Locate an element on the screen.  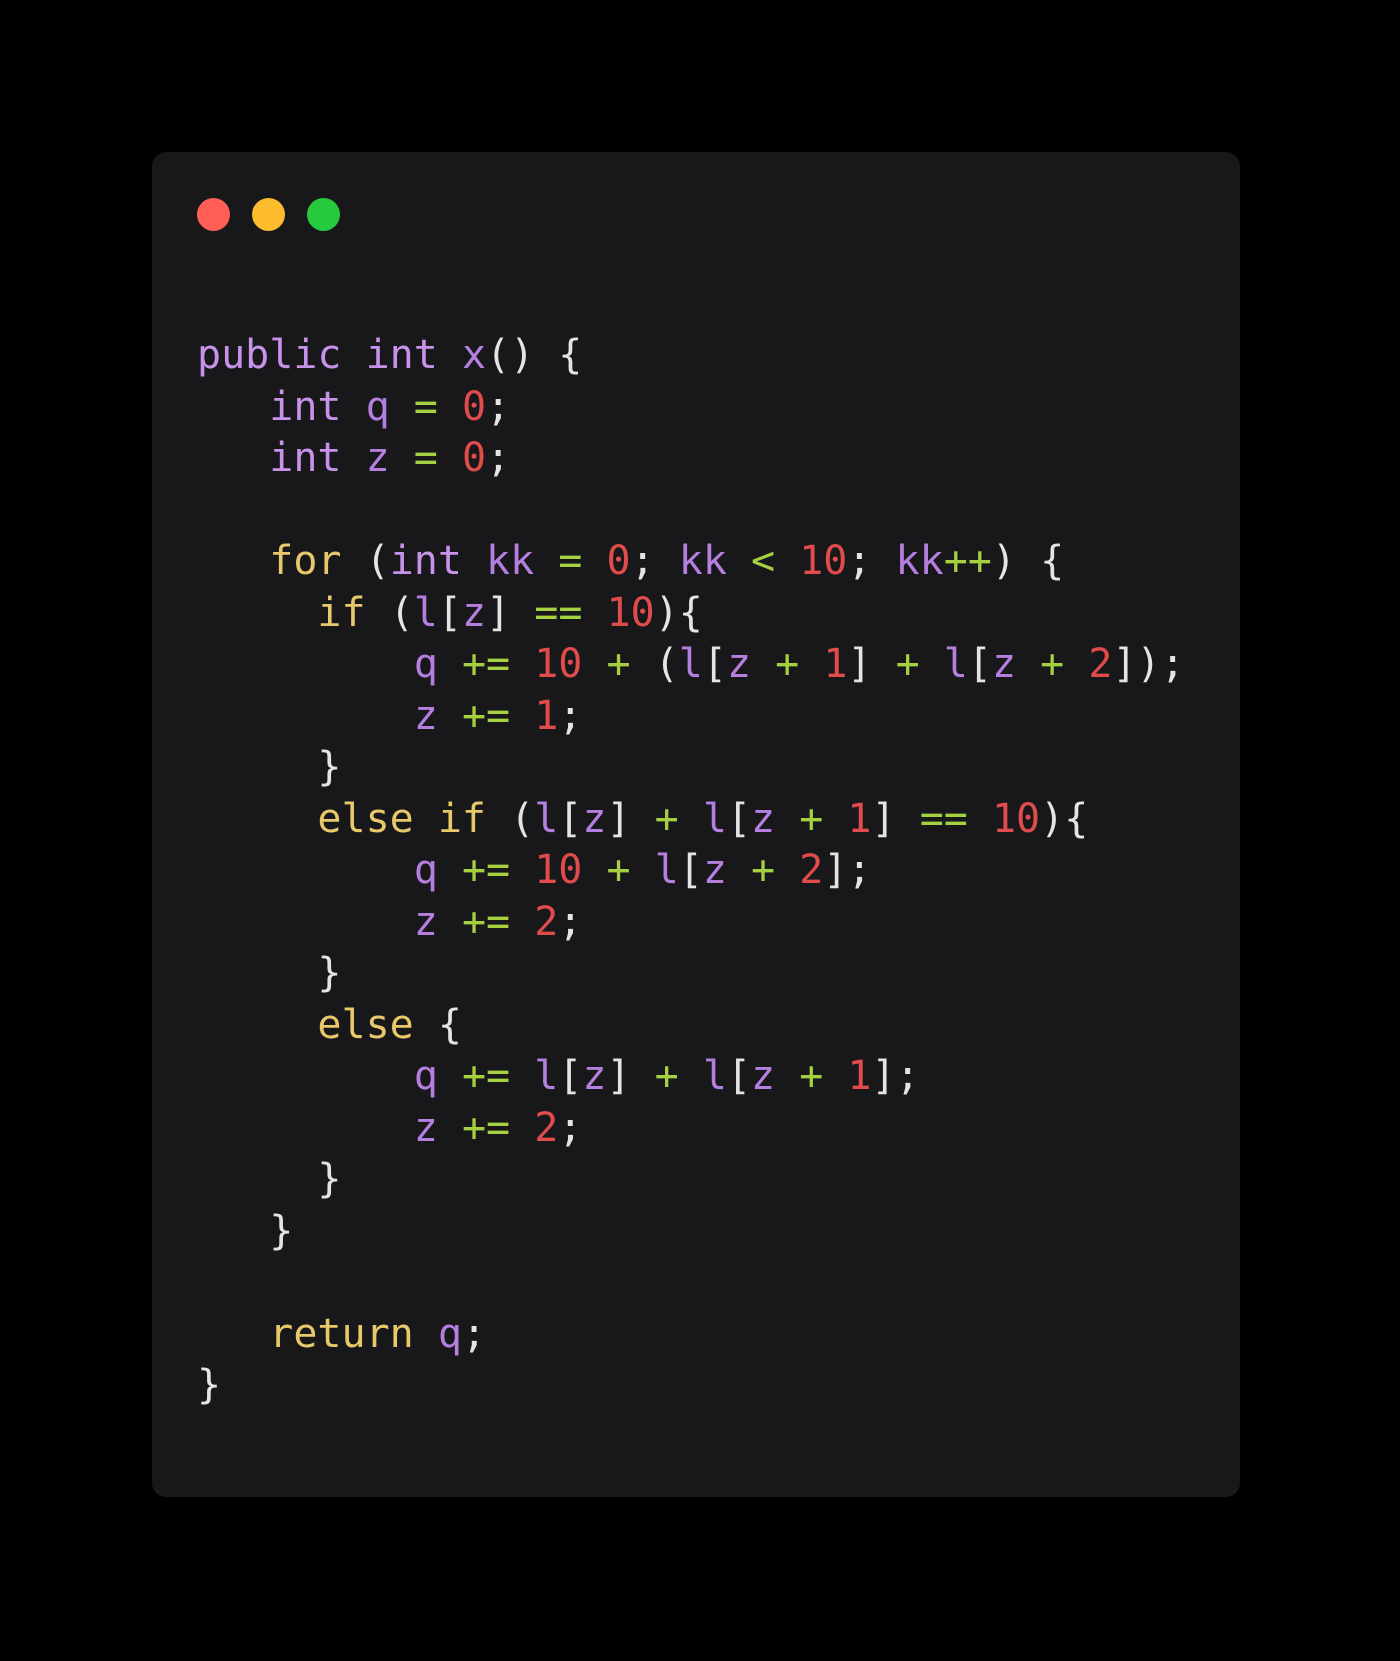
code-token-op: = is located at coordinates (425, 458).